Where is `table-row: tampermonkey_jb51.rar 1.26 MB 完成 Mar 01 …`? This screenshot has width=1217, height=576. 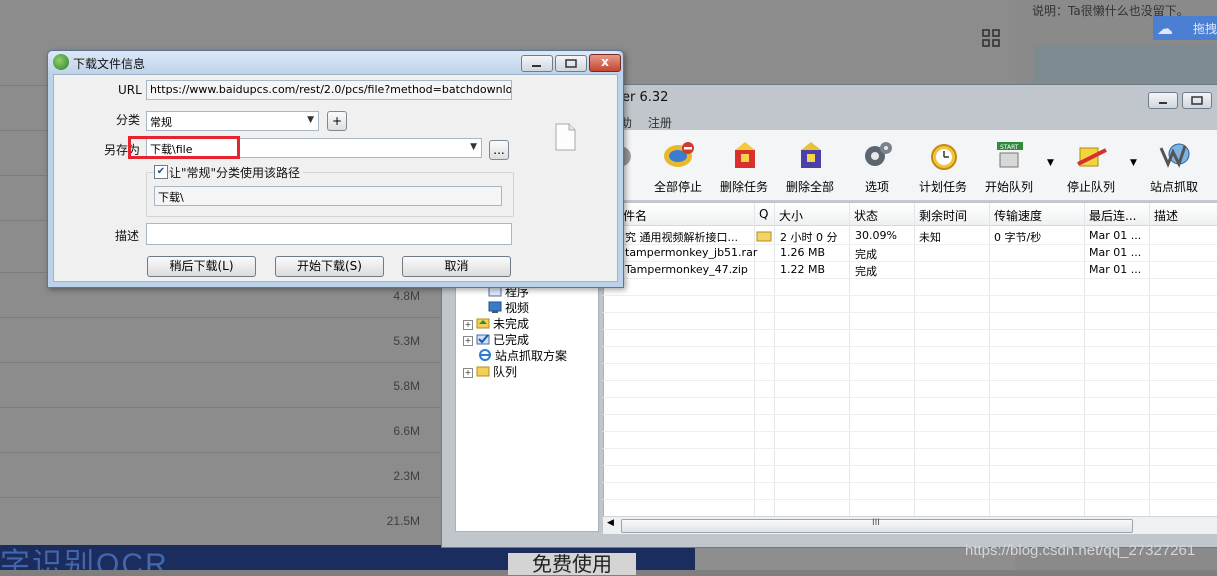 table-row: tampermonkey_jb51.rar 1.26 MB 完成 Mar 01 … is located at coordinates (910, 253).